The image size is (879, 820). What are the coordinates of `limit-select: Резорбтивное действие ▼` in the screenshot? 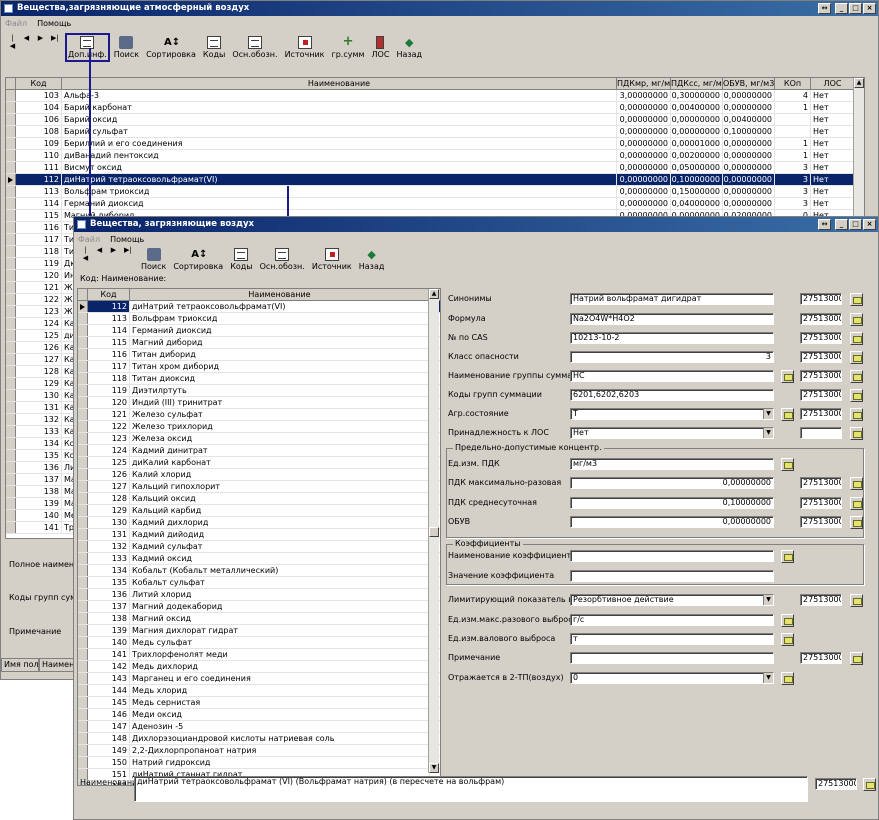 It's located at (672, 600).